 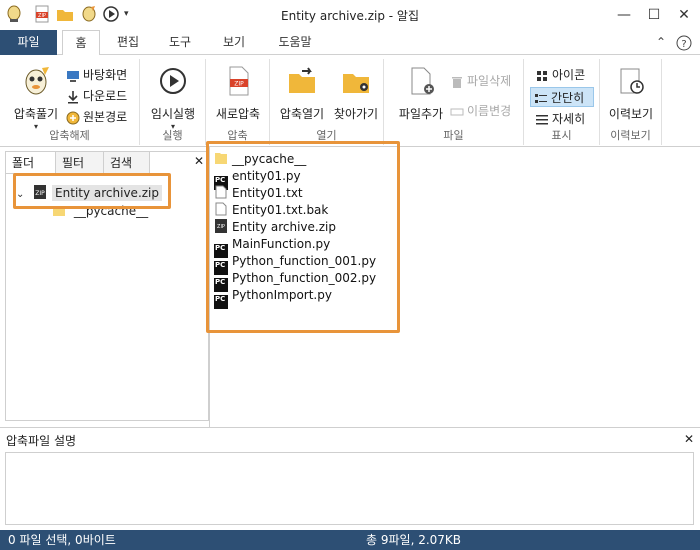 What do you see at coordinates (302, 114) in the screenshot?
I see `open-archive-label: 압축열기` at bounding box center [302, 114].